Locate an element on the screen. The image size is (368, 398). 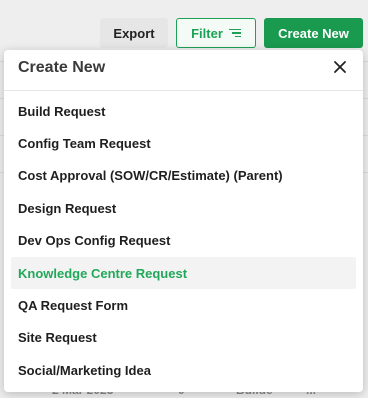
menu-item-dev-ops-config-request: Dev Ops Config Request is located at coordinates (183, 241).